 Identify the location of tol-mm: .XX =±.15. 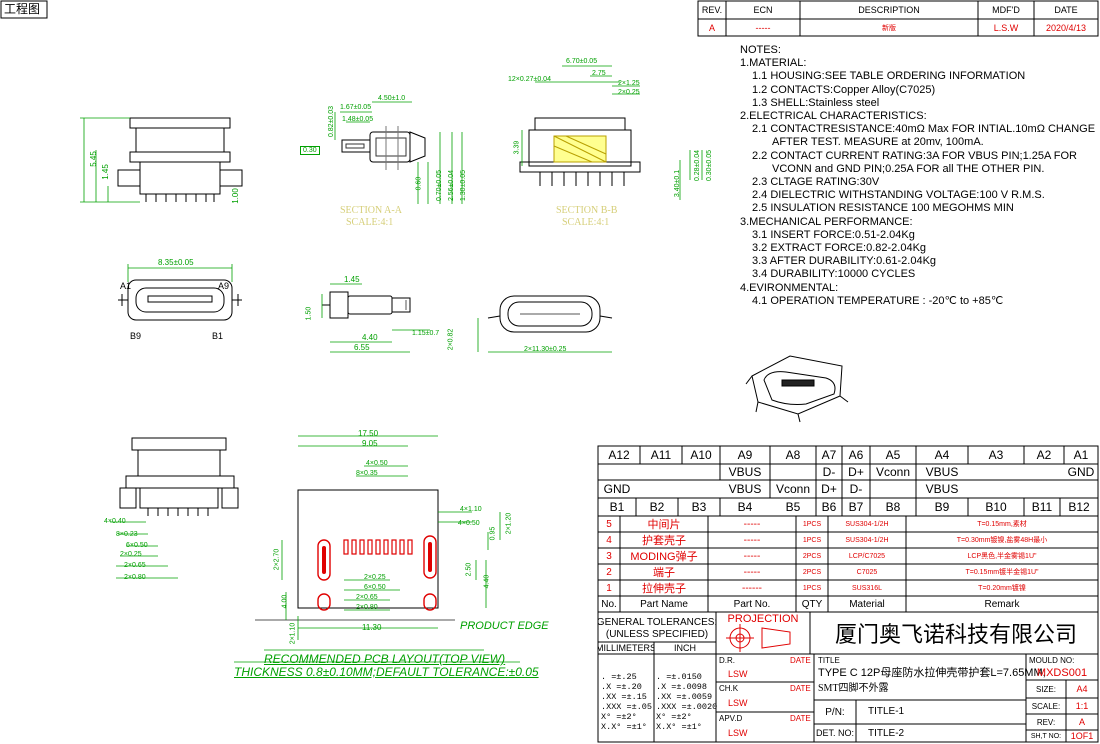
(624, 697).